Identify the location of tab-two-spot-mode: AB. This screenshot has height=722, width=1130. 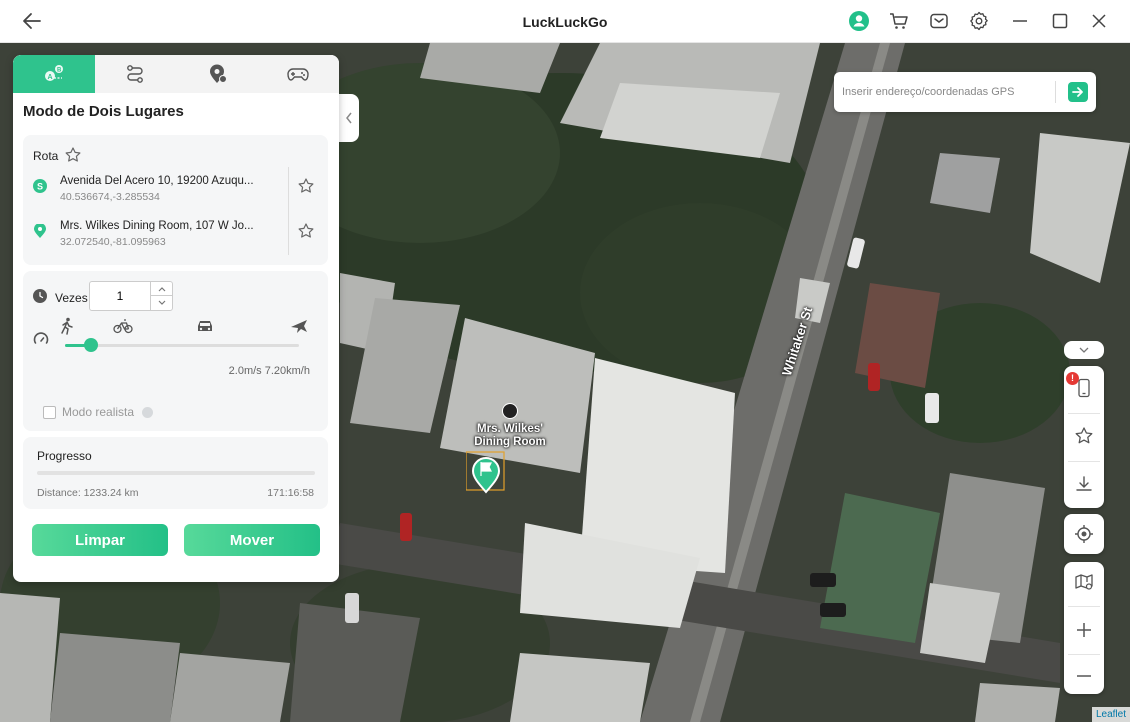
(54, 74).